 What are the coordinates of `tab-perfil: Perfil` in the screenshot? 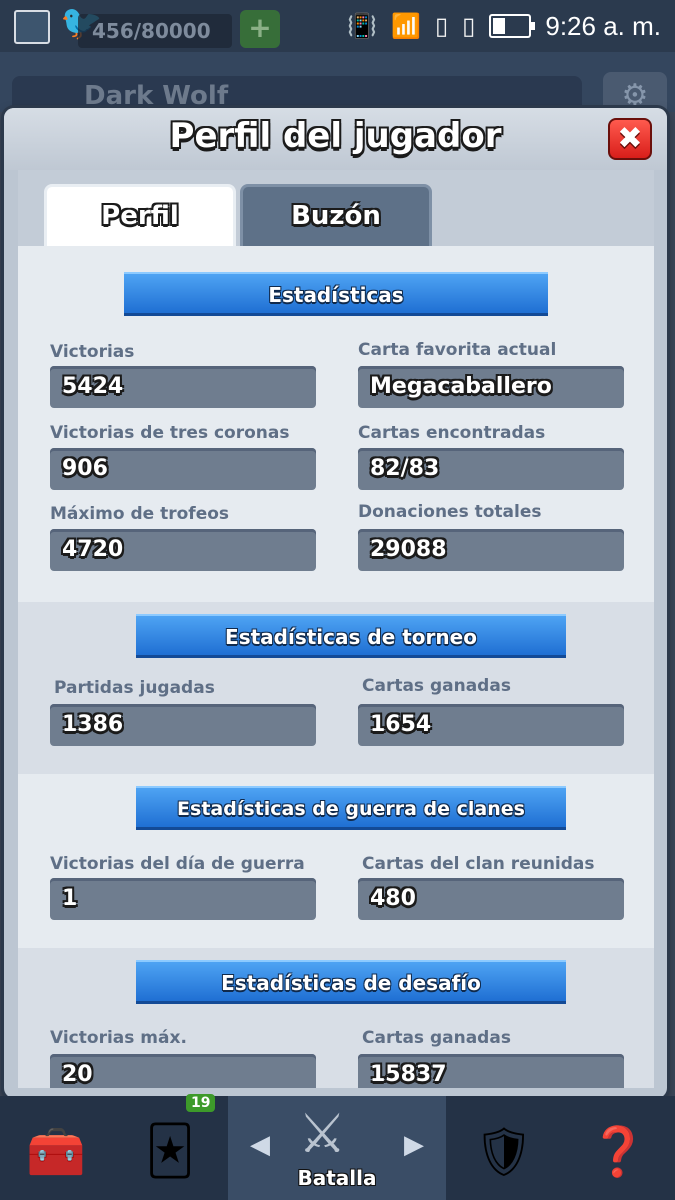 It's located at (140, 215).